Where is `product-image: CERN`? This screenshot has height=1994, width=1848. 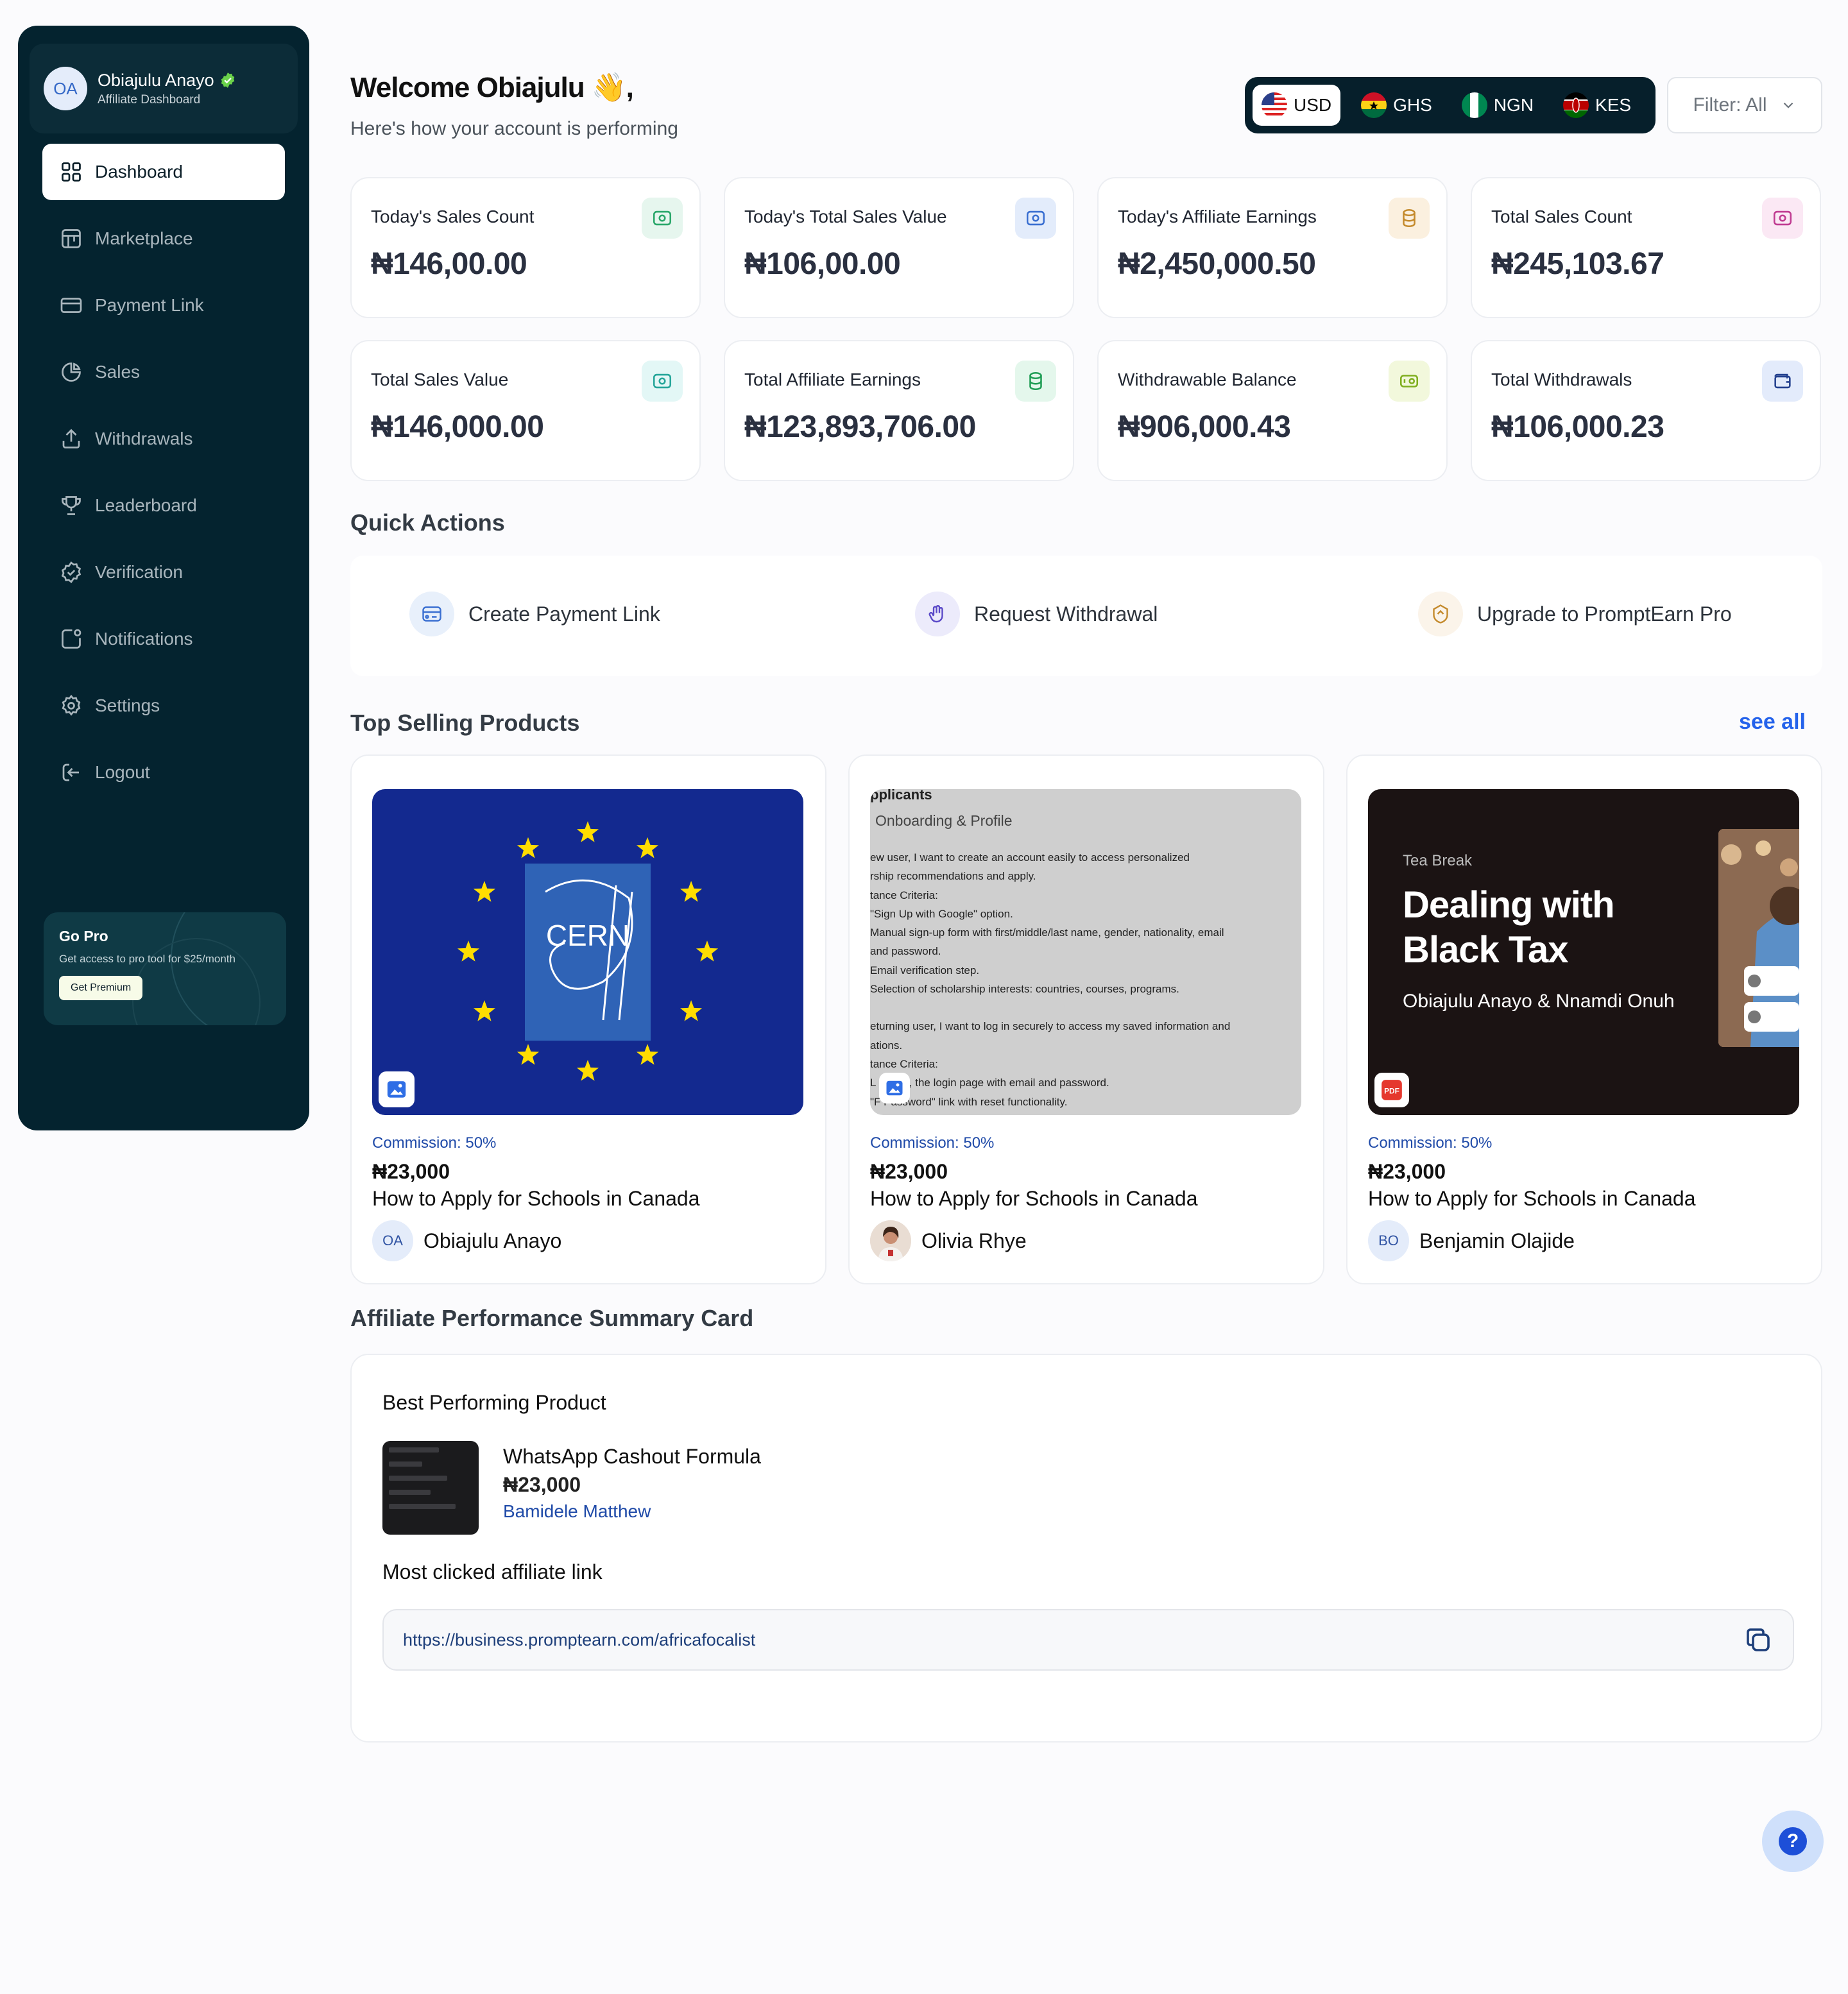 product-image: CERN is located at coordinates (588, 952).